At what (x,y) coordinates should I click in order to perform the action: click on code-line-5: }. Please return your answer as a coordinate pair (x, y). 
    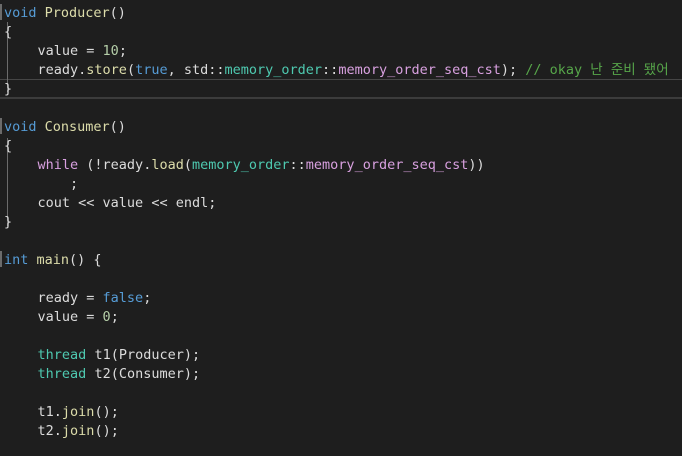
    Looking at the image, I should click on (8, 89).